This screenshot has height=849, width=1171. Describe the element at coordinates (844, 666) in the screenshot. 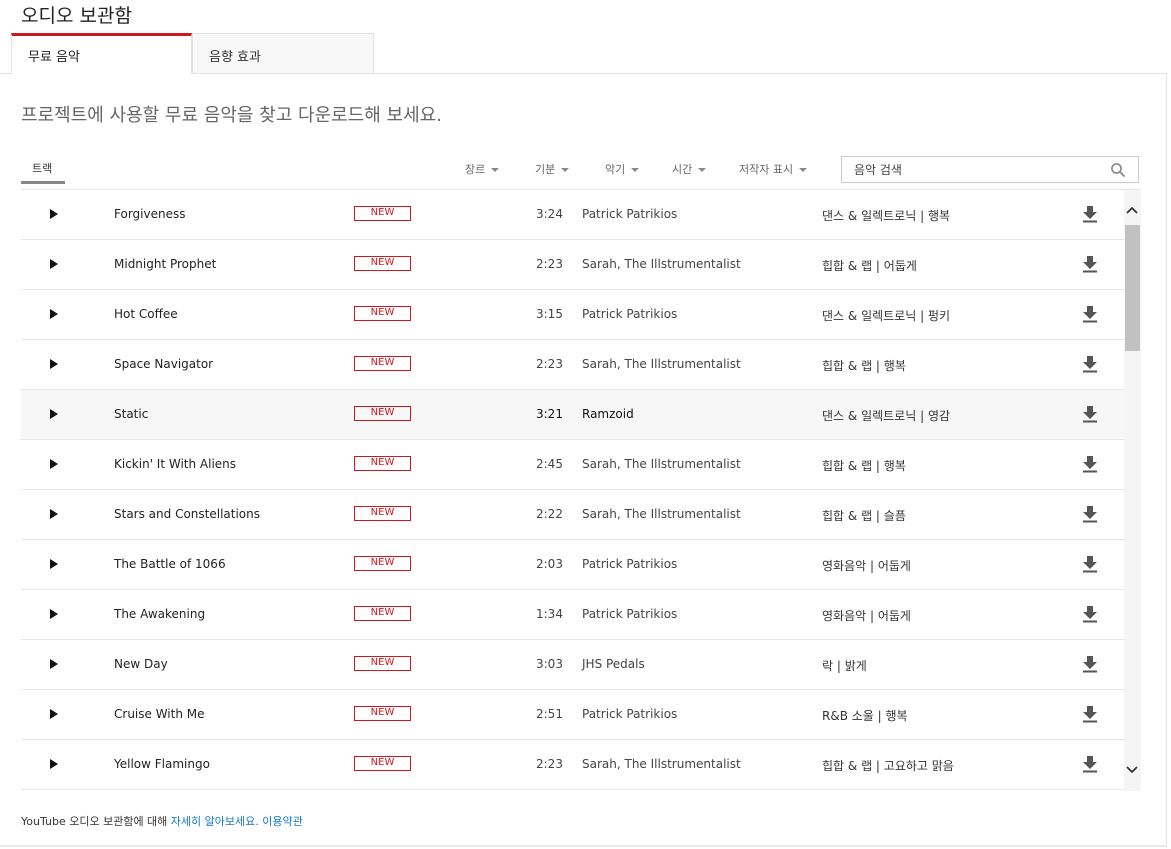

I see `track-genre: 락 | 밝게` at that location.